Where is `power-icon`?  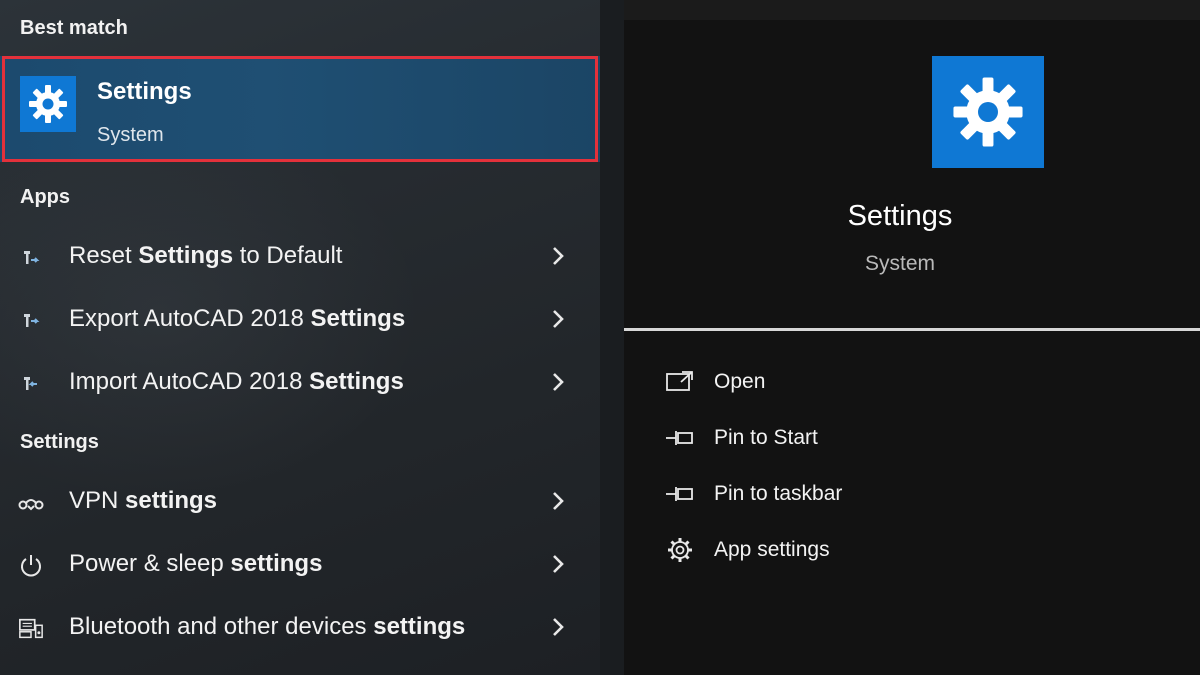
power-icon is located at coordinates (31, 566).